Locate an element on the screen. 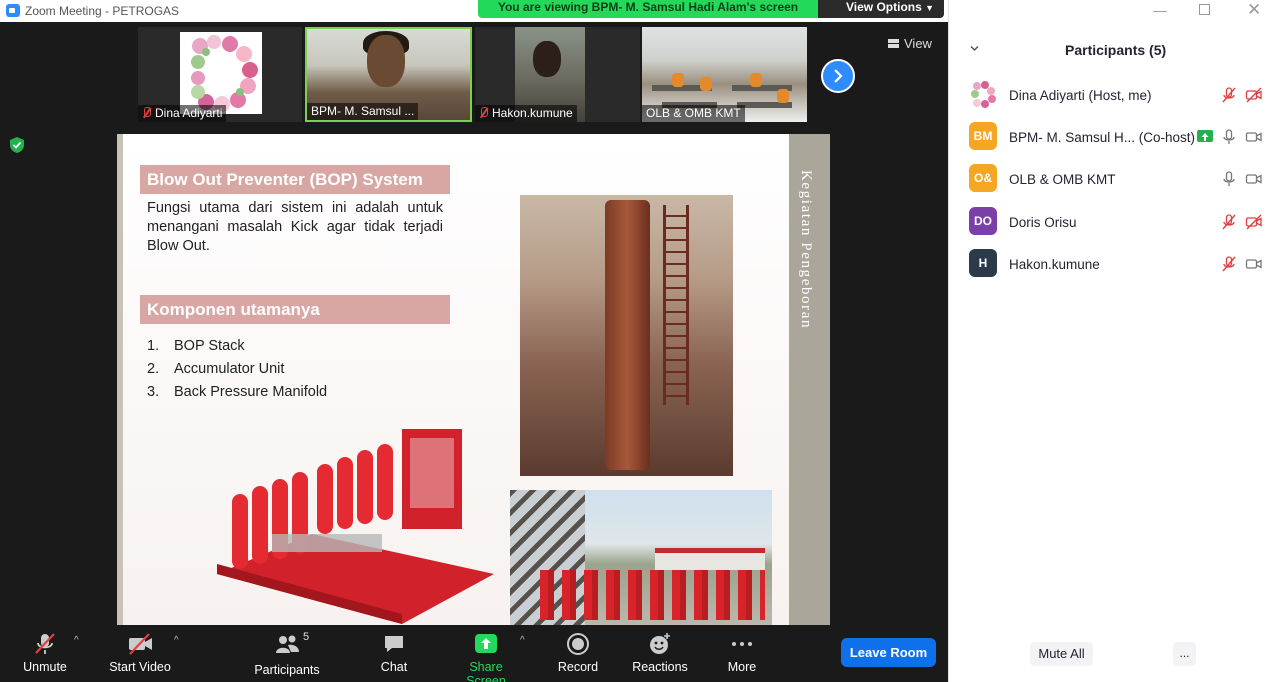 This screenshot has height=682, width=1280. video-options-caret: ^ is located at coordinates (176, 640).